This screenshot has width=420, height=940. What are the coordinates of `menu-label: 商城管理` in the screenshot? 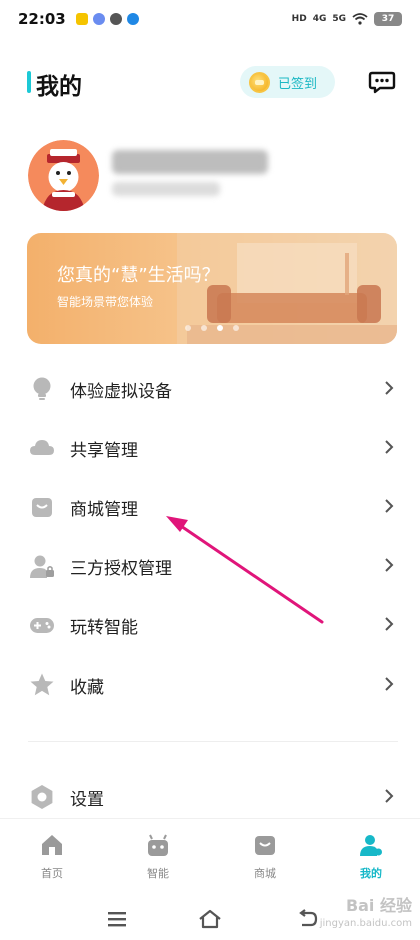 It's located at (104, 510).